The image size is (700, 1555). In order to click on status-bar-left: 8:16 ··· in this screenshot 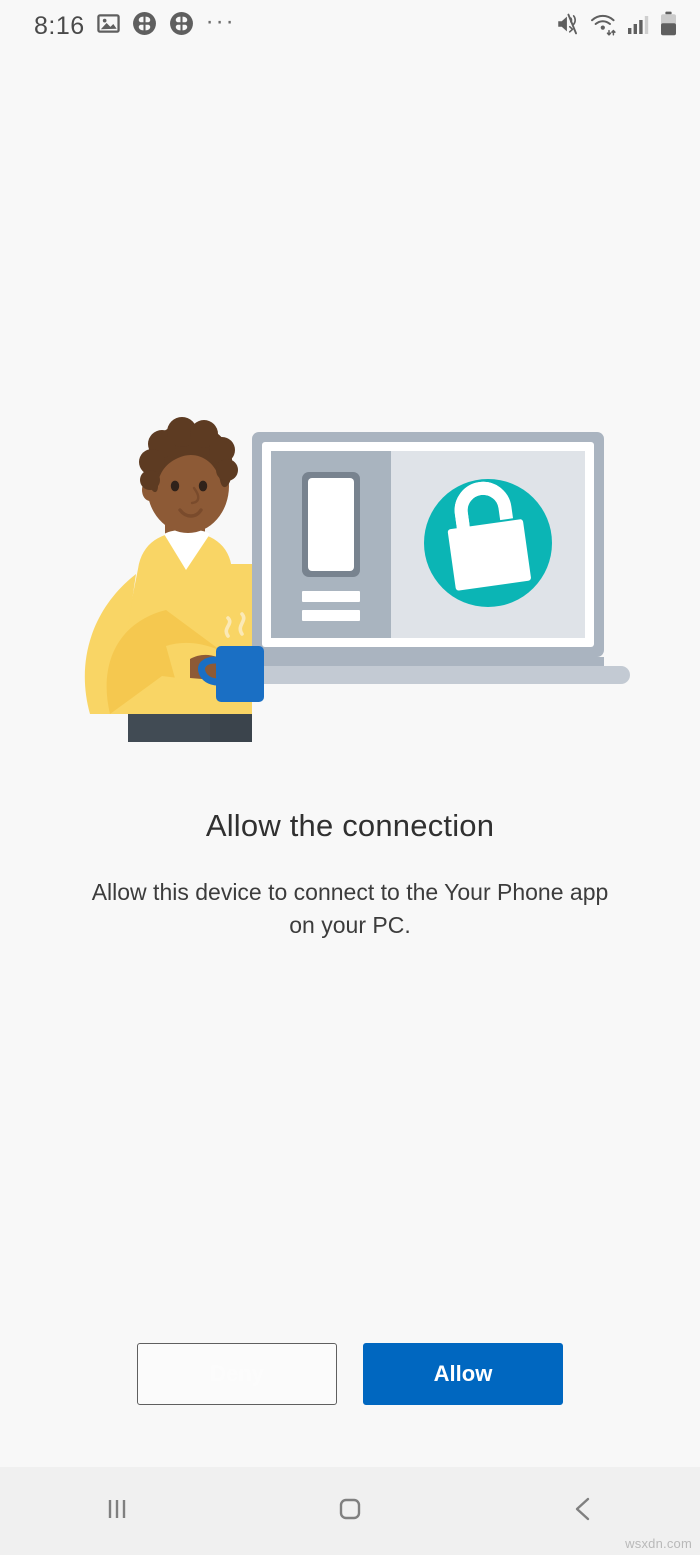, I will do `click(135, 24)`.